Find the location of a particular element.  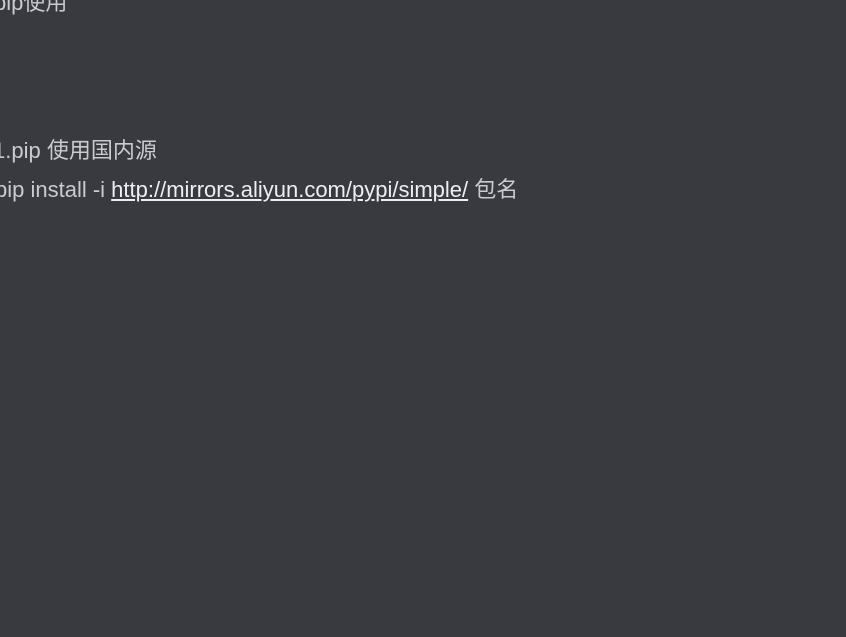

section-title: 1.pip 使用国内源 is located at coordinates (78, 150).